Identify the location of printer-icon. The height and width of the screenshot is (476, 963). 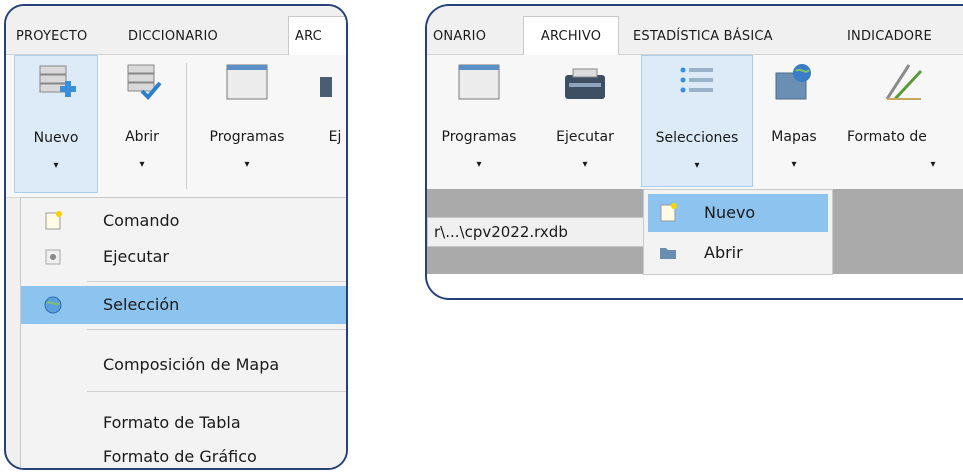
(585, 83).